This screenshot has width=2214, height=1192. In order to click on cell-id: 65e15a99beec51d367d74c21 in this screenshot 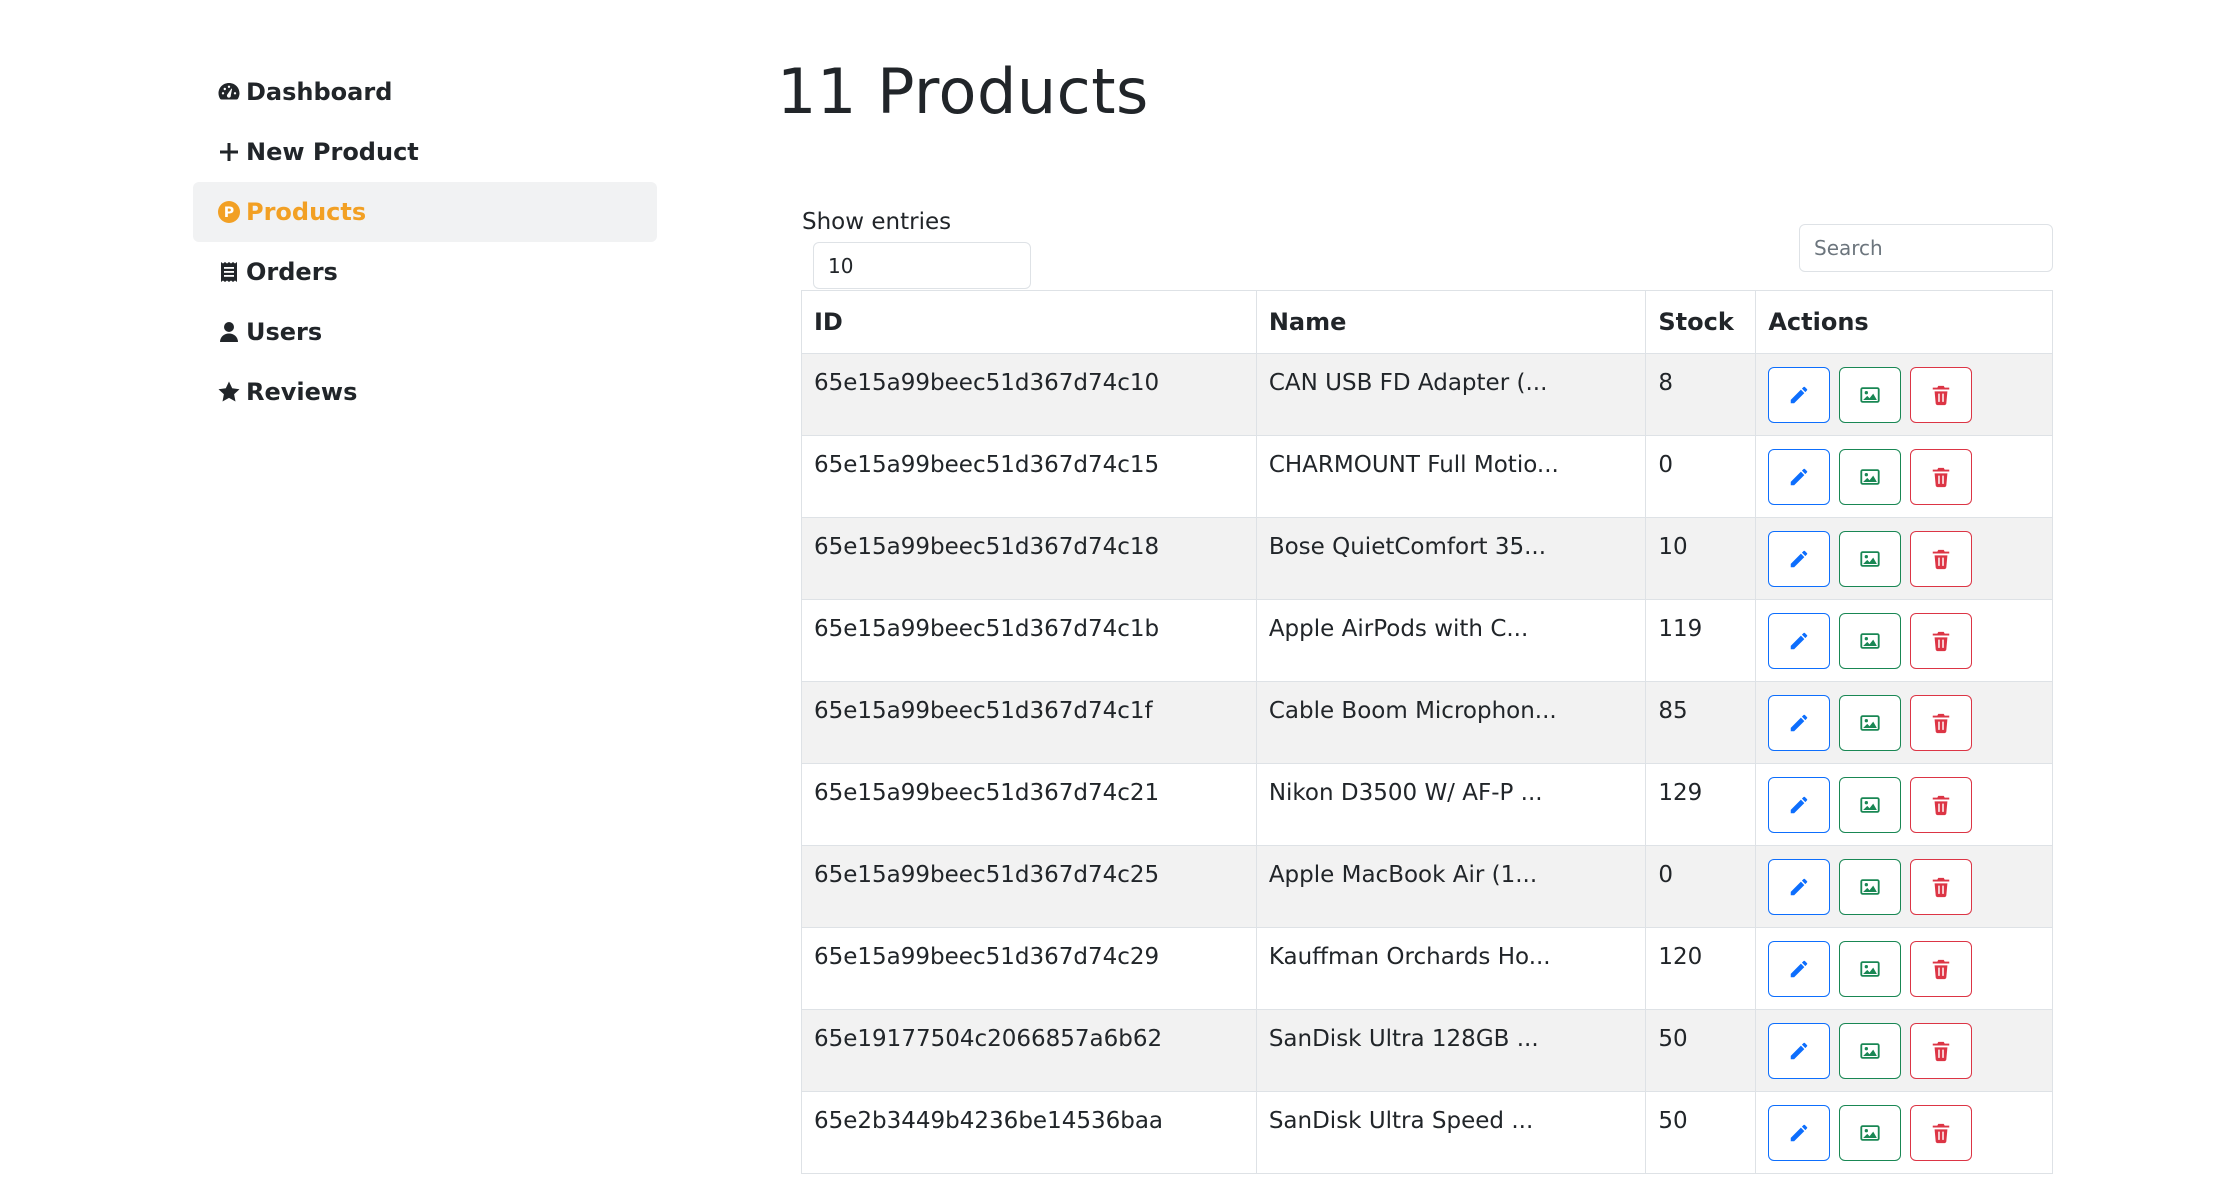, I will do `click(1029, 804)`.